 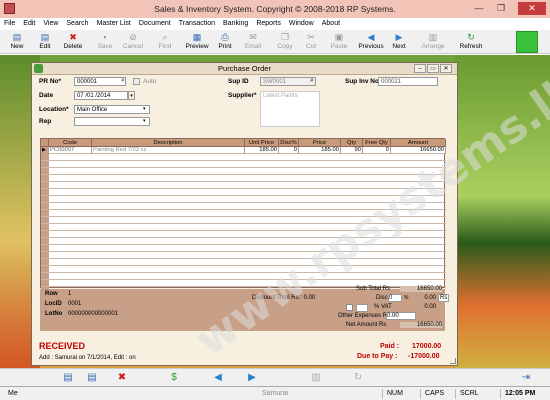 I want to click on new-document-icon: ▤, so click(x=17, y=37).